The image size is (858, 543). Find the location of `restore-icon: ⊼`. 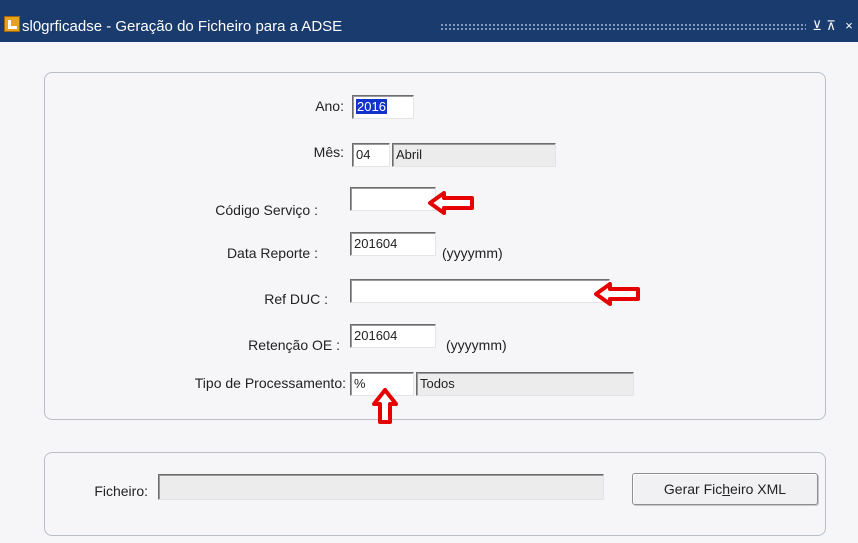

restore-icon: ⊼ is located at coordinates (831, 26).